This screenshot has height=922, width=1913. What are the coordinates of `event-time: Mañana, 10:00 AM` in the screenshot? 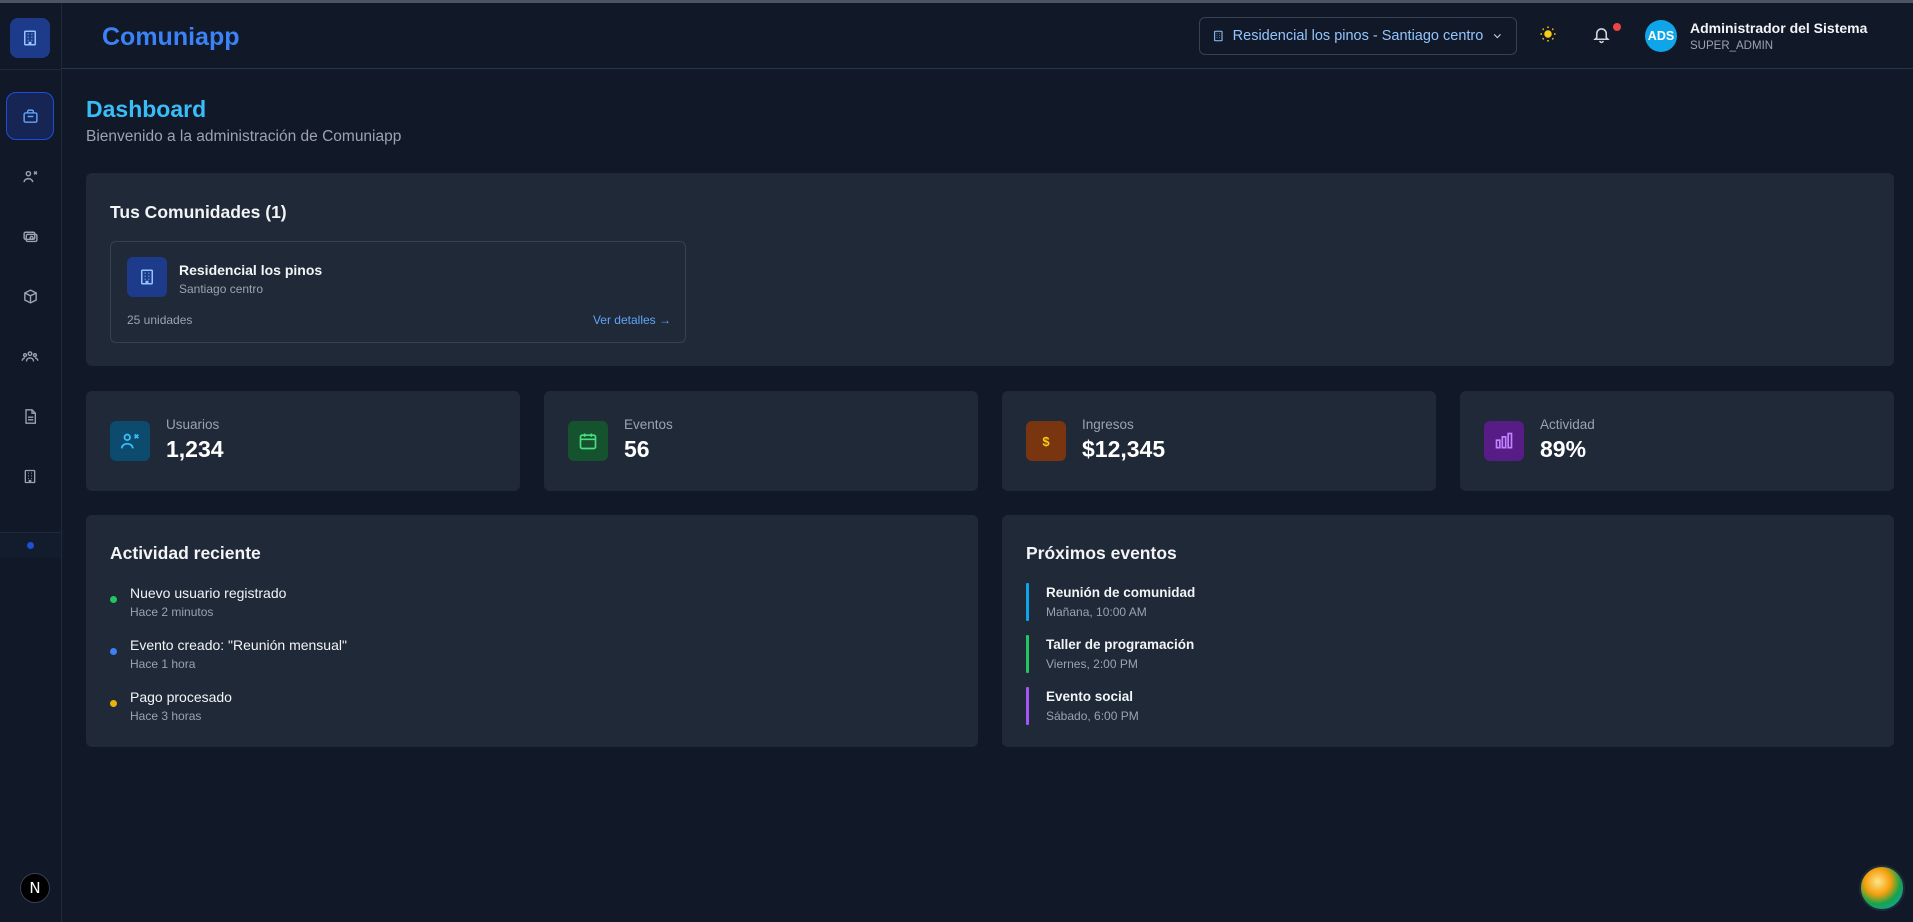 It's located at (1096, 612).